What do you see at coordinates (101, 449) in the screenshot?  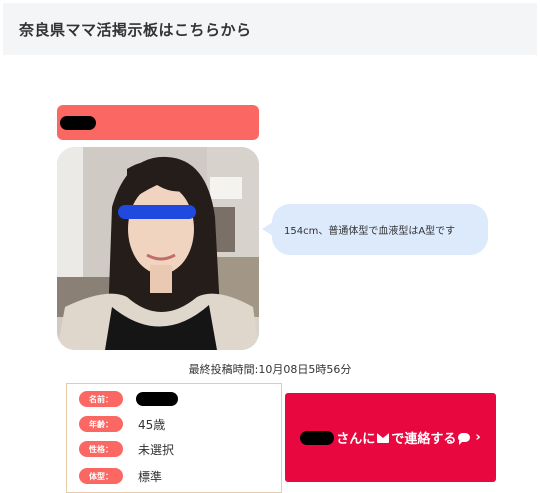 I see `label-personality: 性格：` at bounding box center [101, 449].